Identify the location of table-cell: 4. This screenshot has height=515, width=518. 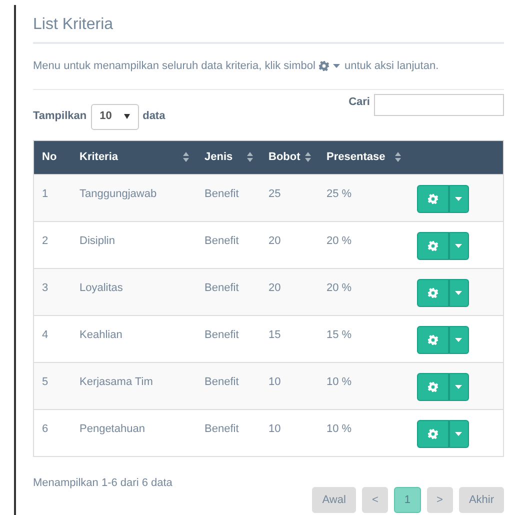
(45, 334).